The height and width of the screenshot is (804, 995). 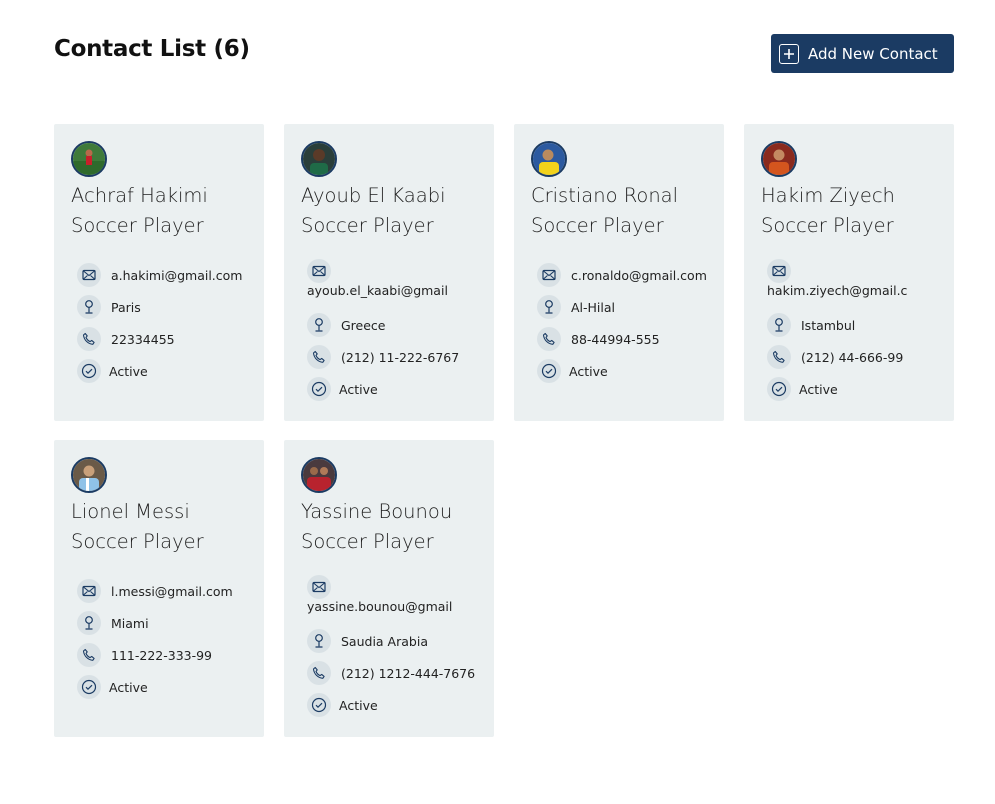 I want to click on phone-row: 111-222-333-99, so click(x=167, y=655).